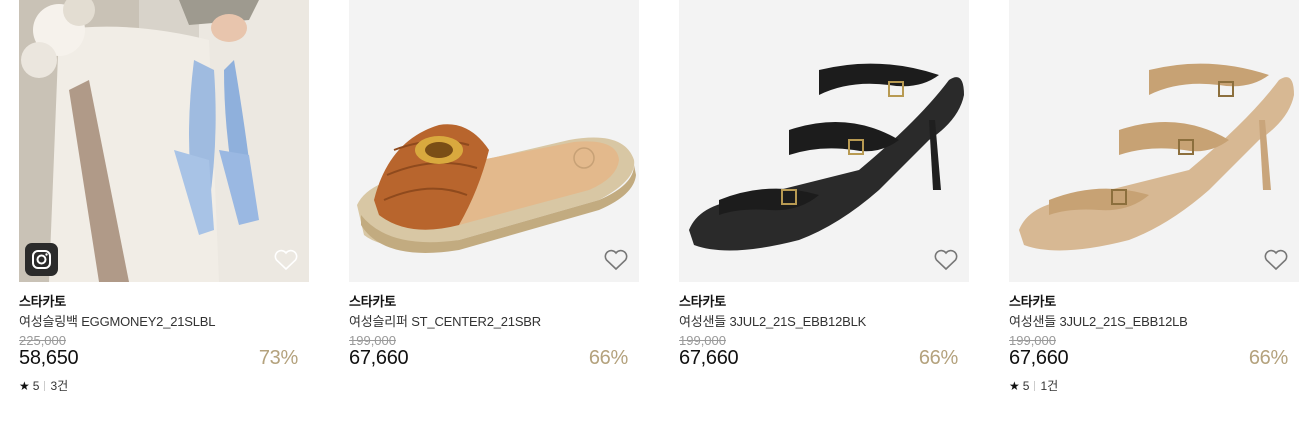 This screenshot has width=1307, height=421. What do you see at coordinates (278, 358) in the screenshot?
I see `discount-rate: 73%` at bounding box center [278, 358].